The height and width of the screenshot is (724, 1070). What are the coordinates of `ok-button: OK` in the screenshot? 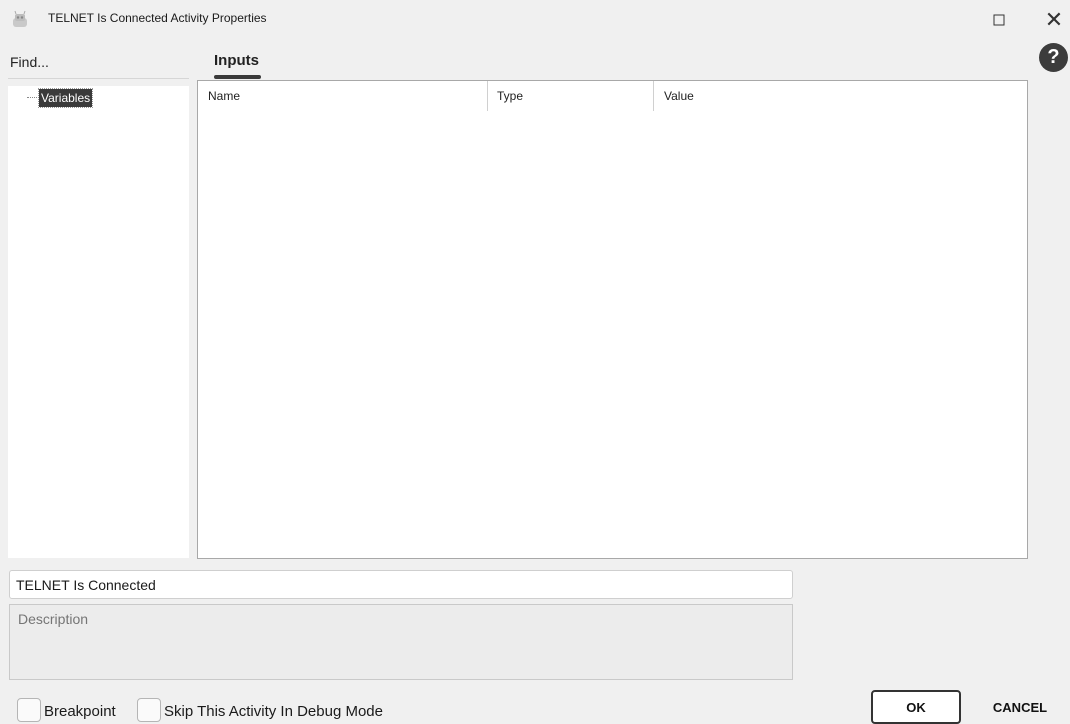 It's located at (916, 707).